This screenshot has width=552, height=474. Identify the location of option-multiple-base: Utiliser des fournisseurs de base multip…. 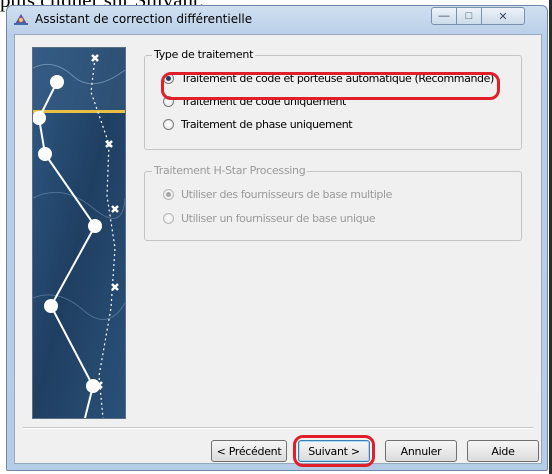
(277, 194).